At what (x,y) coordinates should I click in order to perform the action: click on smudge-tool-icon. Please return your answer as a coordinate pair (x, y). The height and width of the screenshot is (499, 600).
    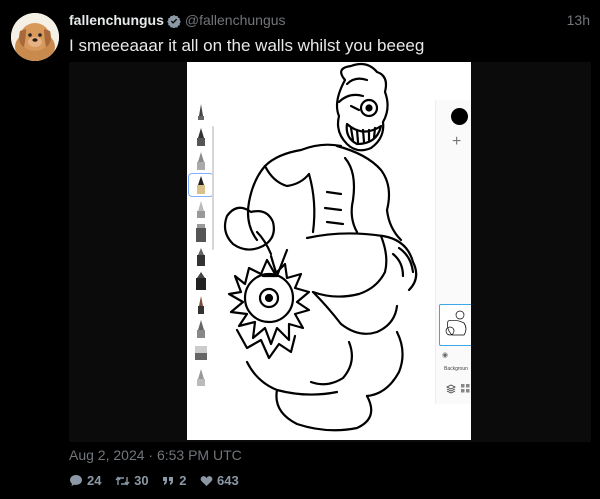
    Looking at the image, I should click on (201, 233).